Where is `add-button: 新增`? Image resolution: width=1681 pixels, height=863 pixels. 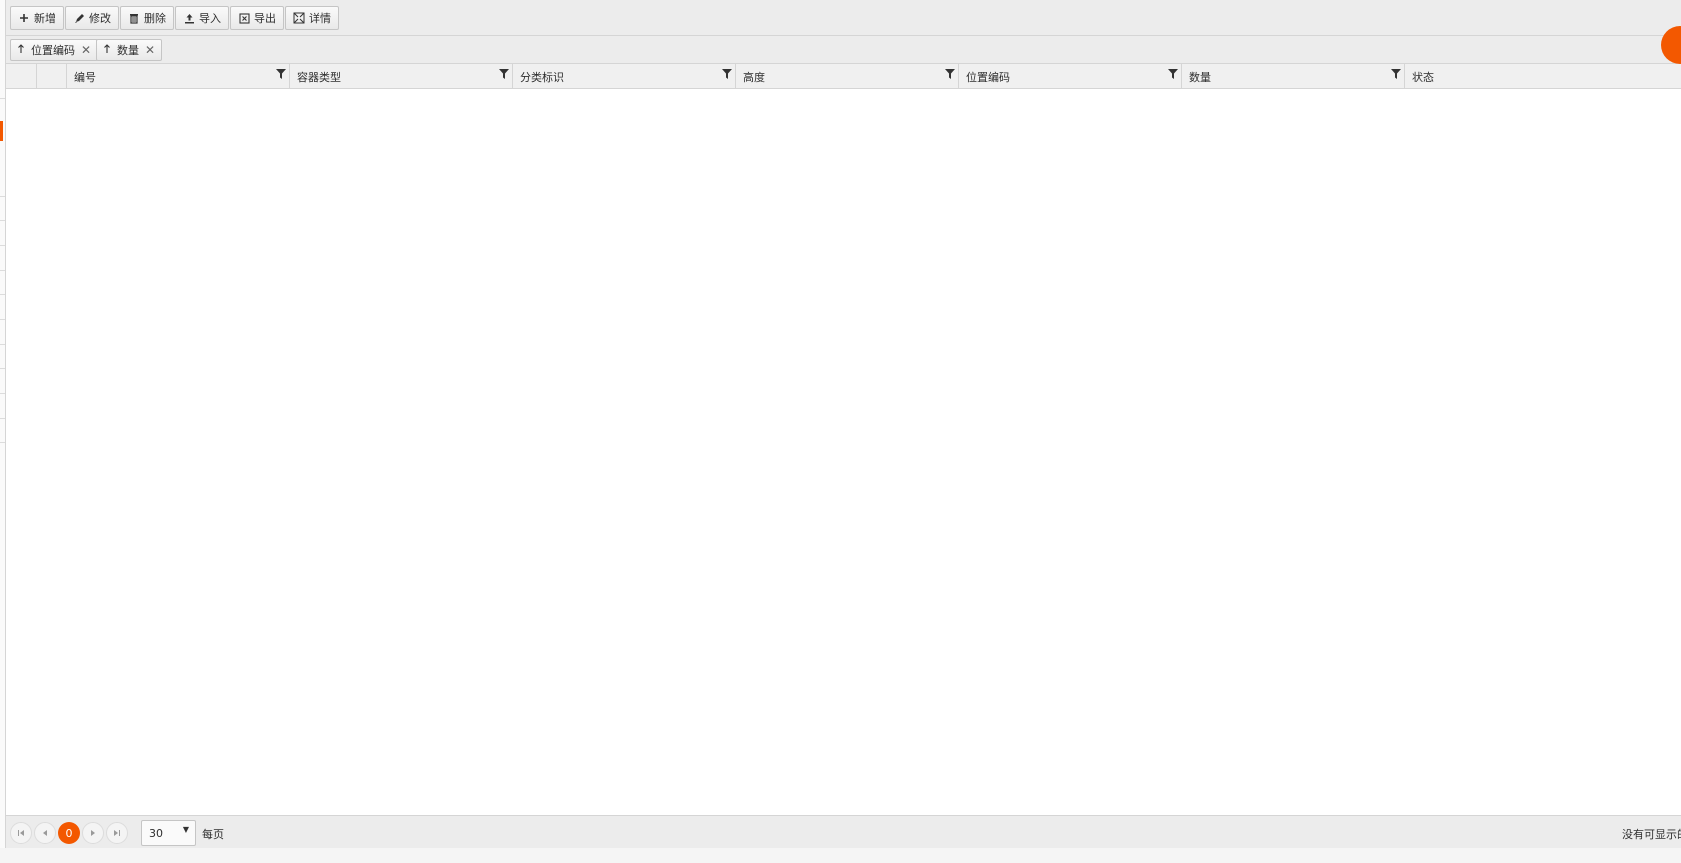 add-button: 新增 is located at coordinates (37, 18).